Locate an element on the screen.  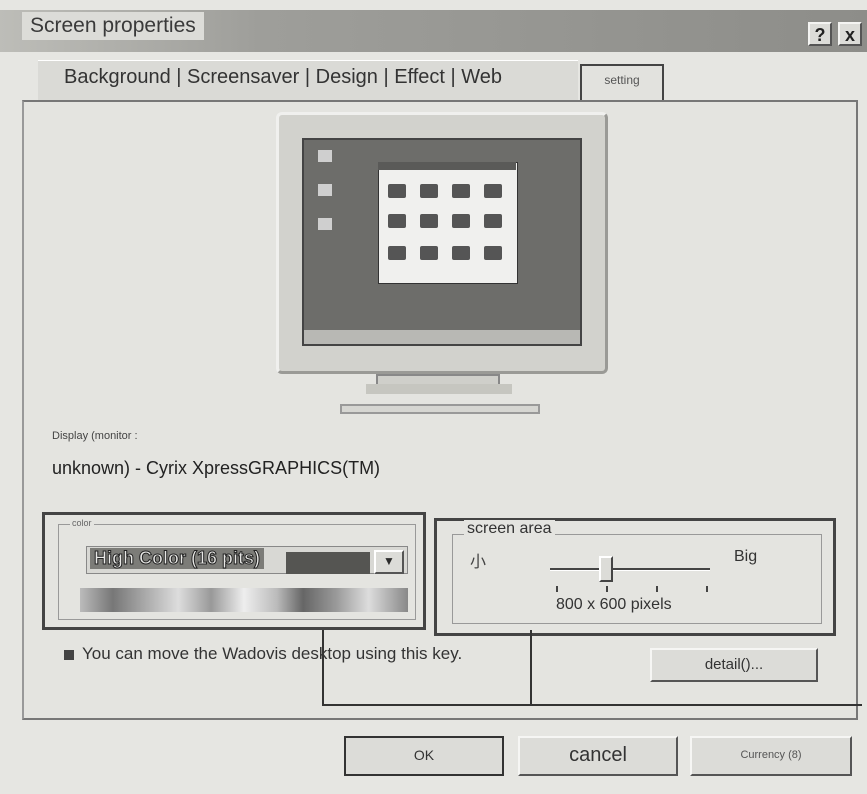
display-label: Display (monitor : is located at coordinates (95, 436).